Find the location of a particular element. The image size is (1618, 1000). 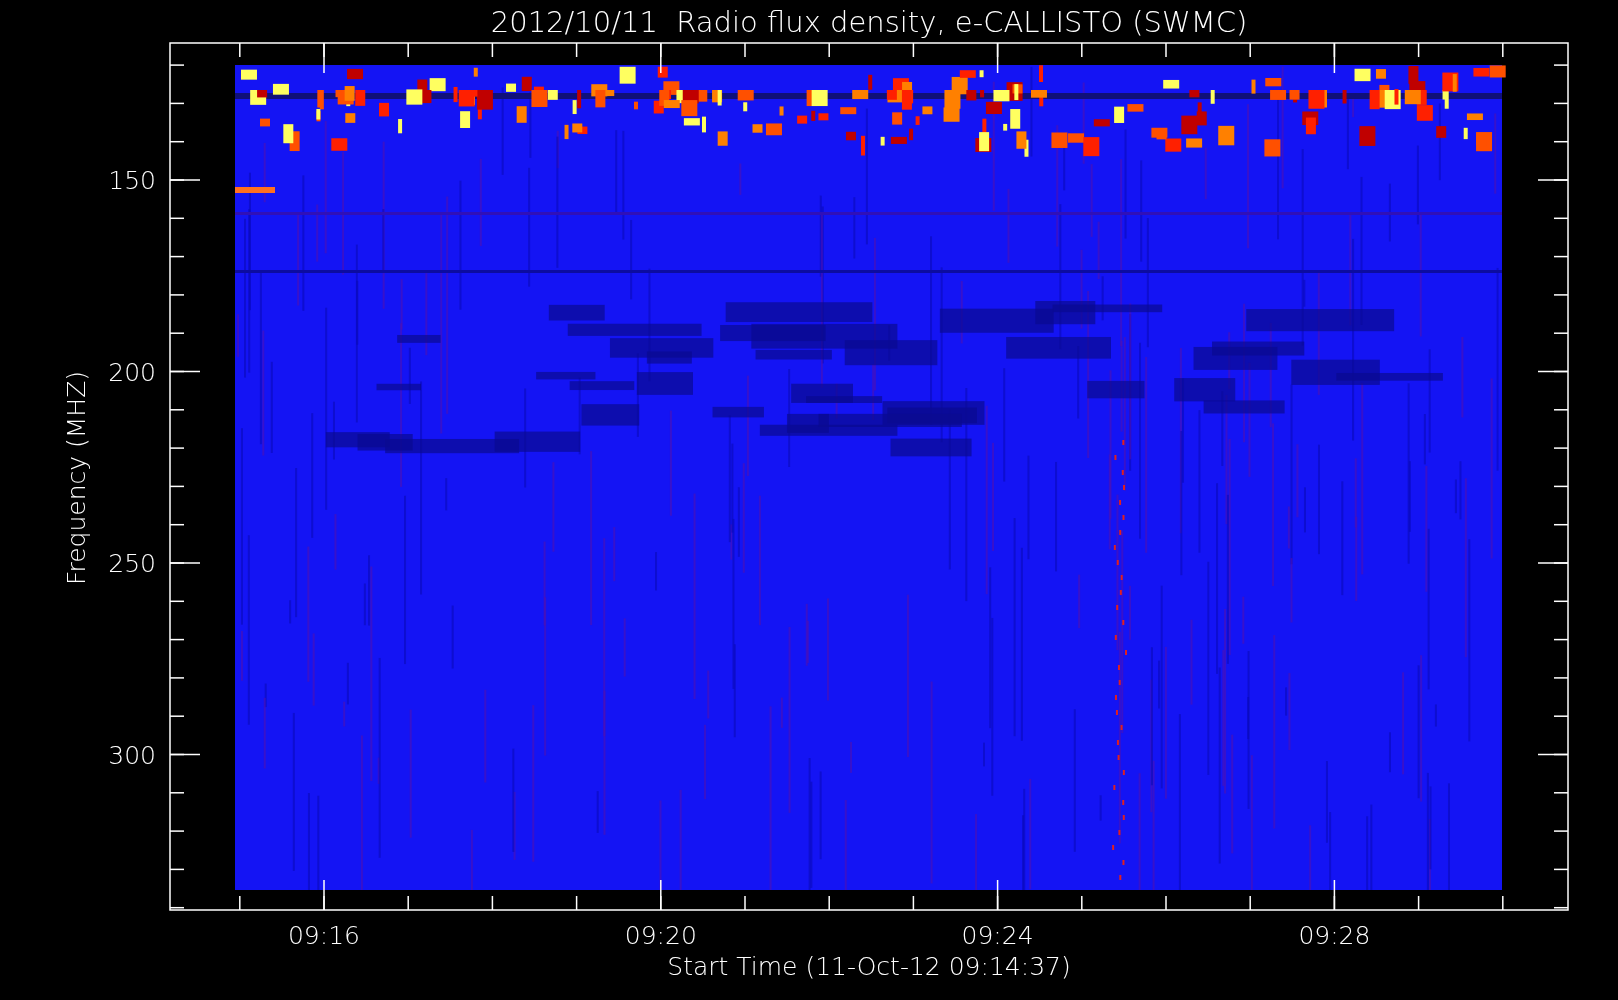

axis-label: Start Time (11-Oct-12 09:14:37) is located at coordinates (869, 966).